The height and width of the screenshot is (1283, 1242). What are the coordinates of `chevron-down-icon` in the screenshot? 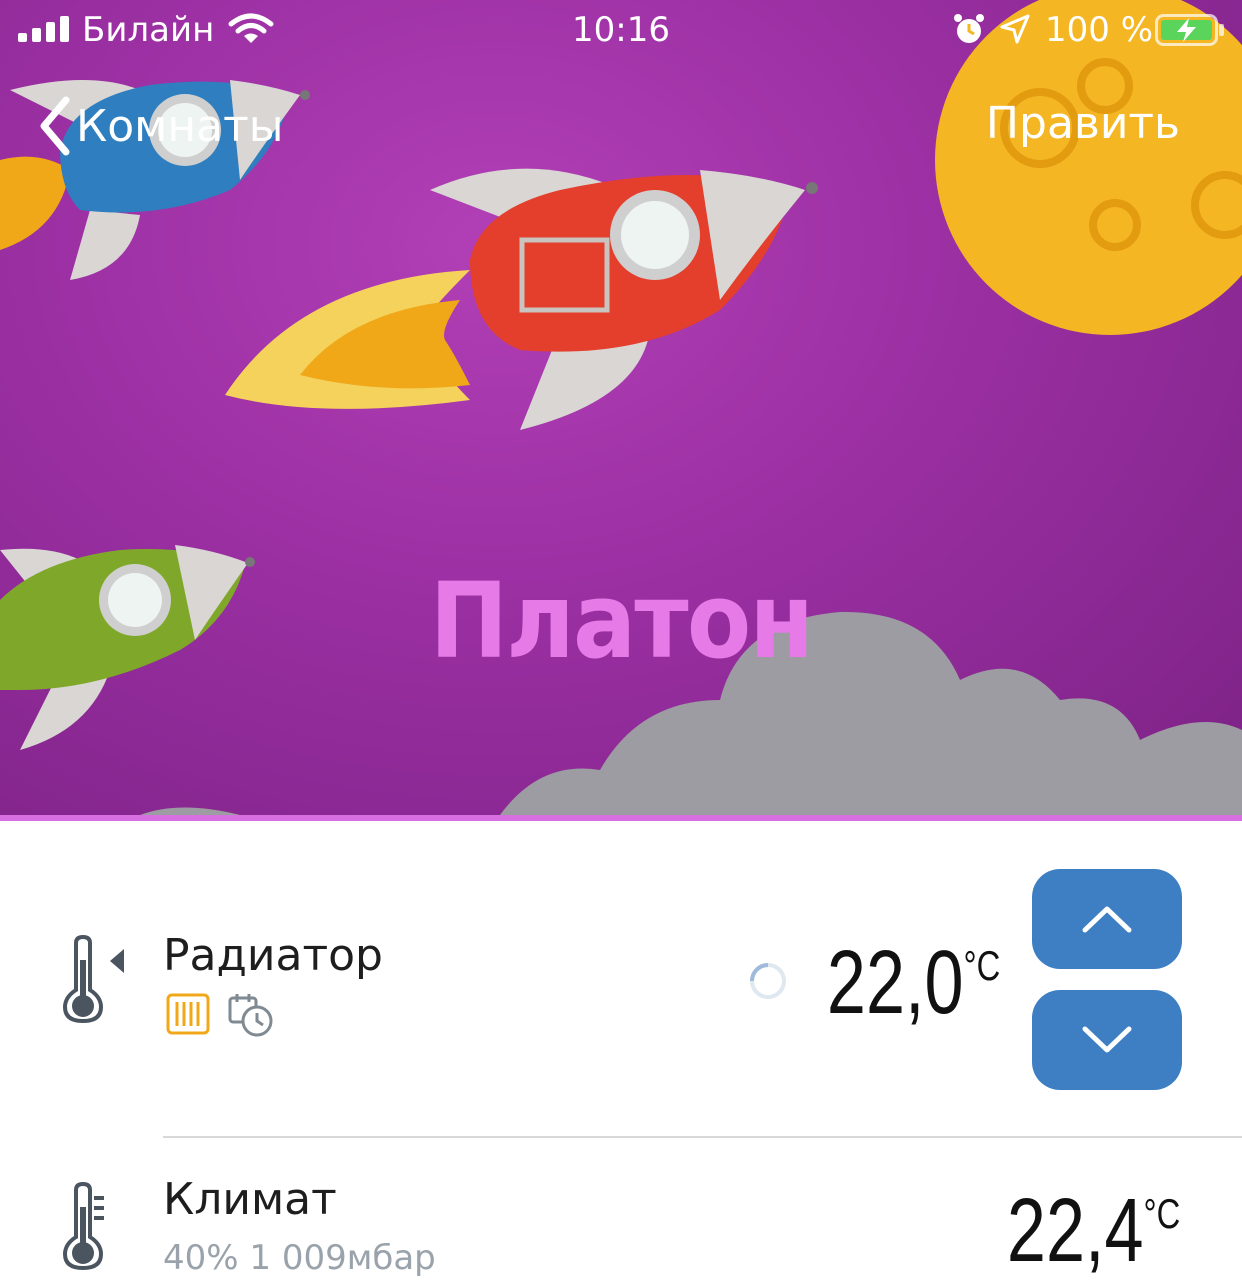 It's located at (1107, 1039).